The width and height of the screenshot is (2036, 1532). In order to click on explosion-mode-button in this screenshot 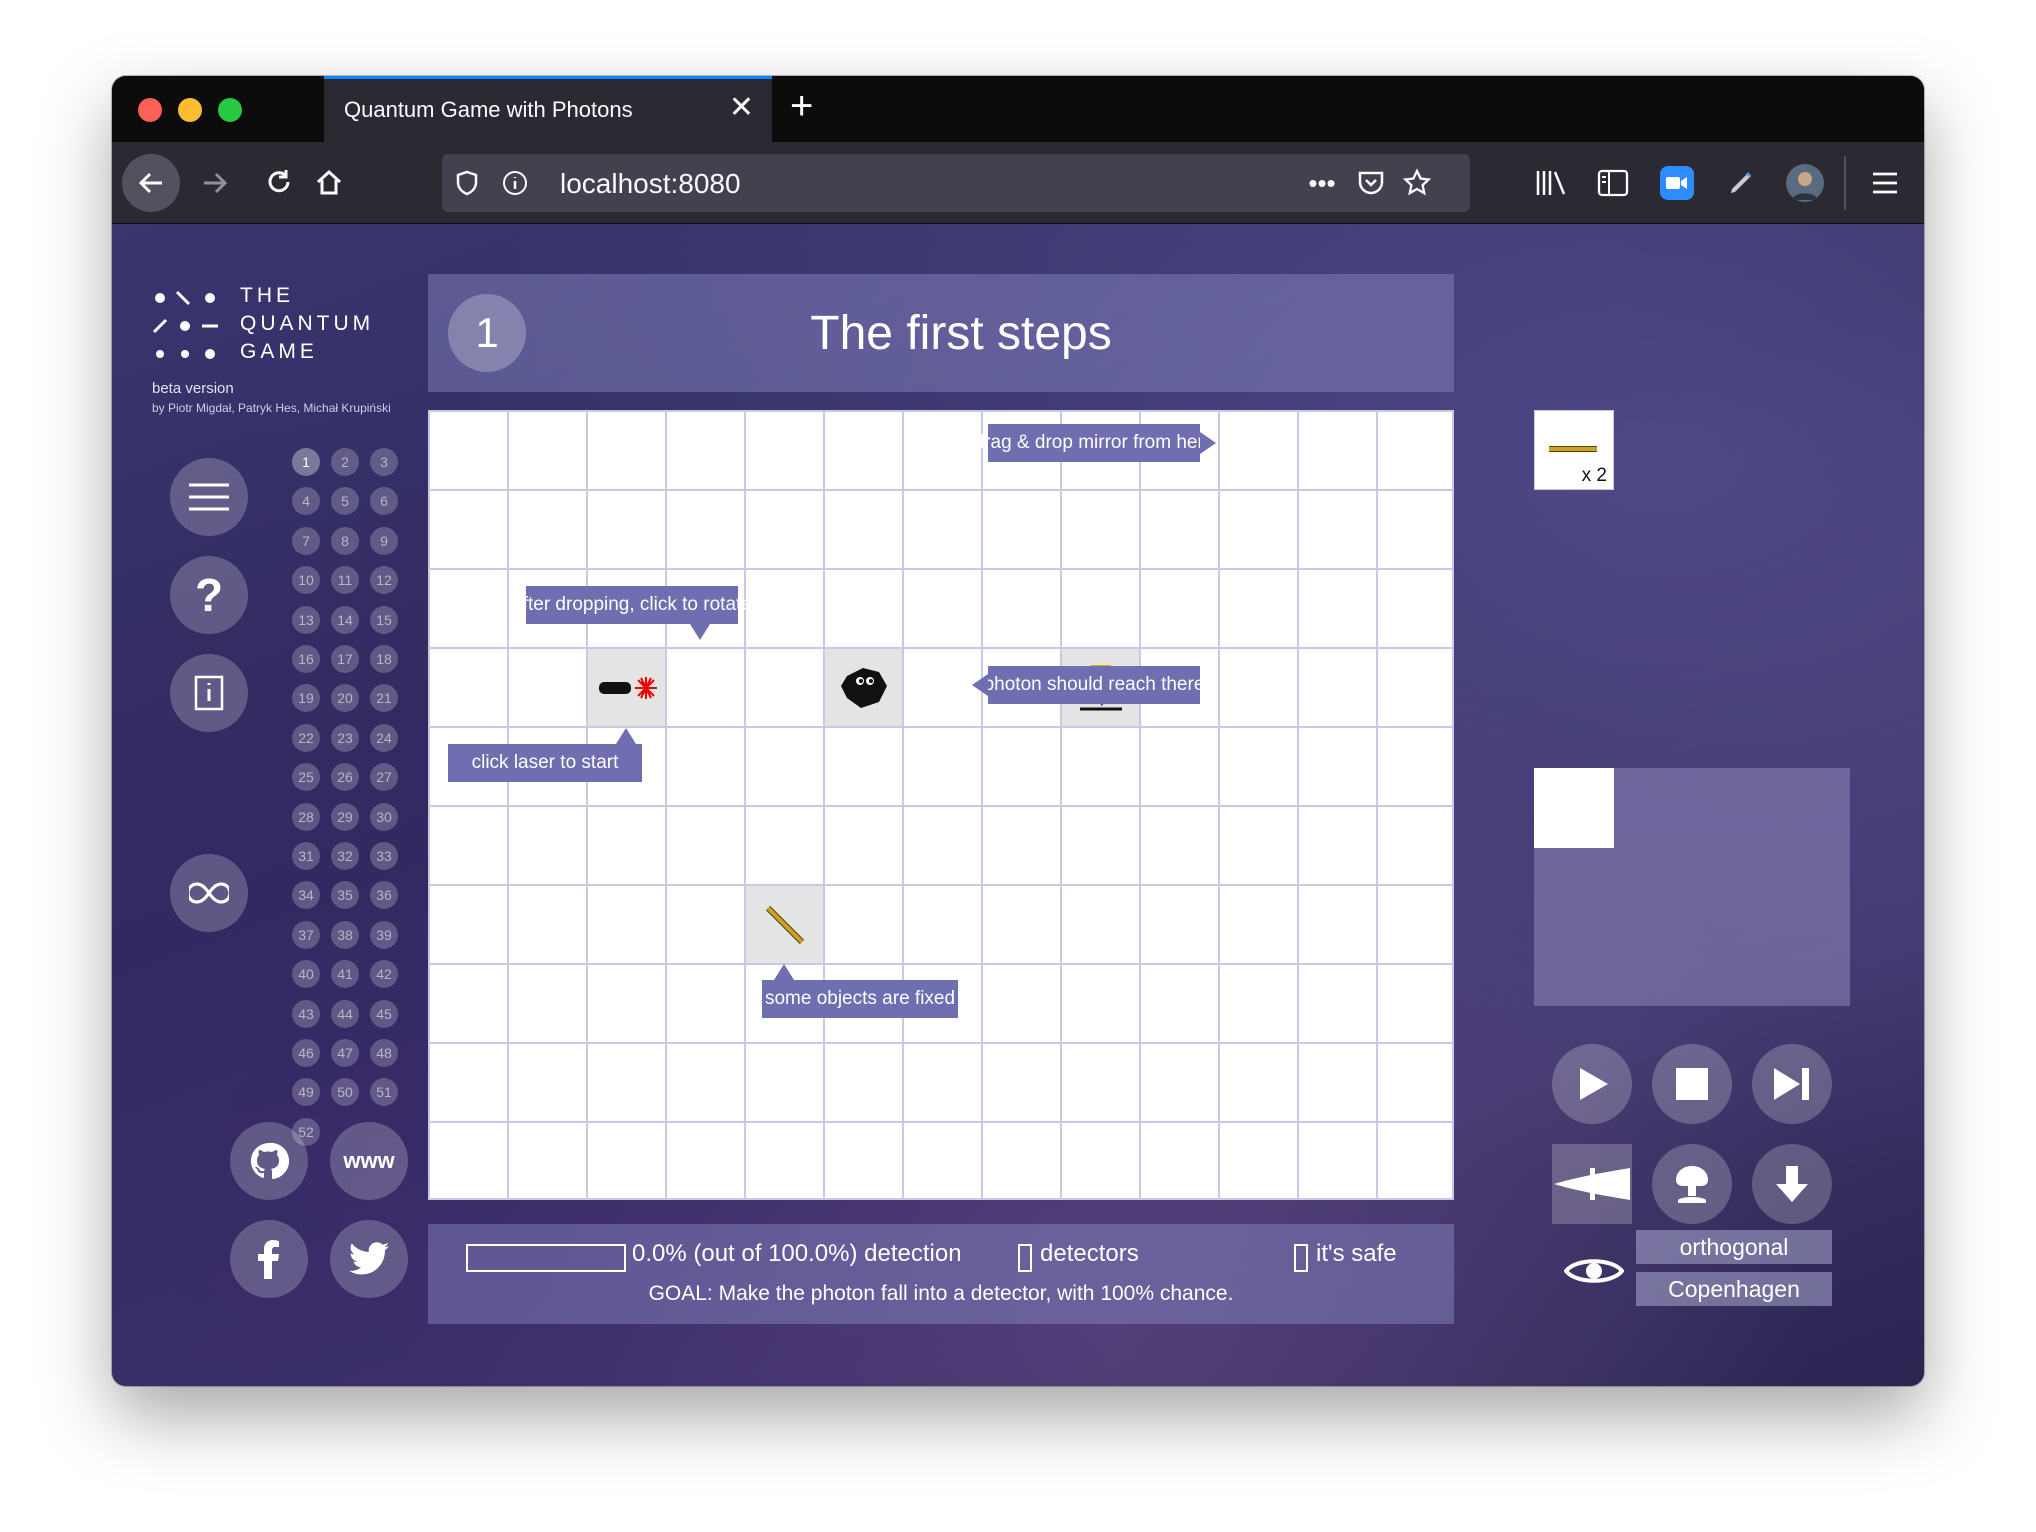, I will do `click(1692, 1184)`.